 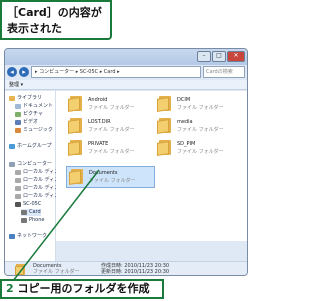 What do you see at coordinates (219, 56) in the screenshot?
I see `maximize-button: □` at bounding box center [219, 56].